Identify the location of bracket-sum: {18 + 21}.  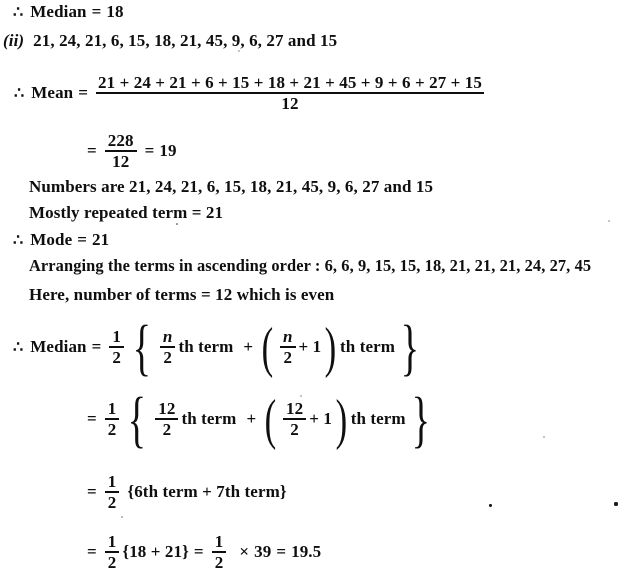
(155, 552).